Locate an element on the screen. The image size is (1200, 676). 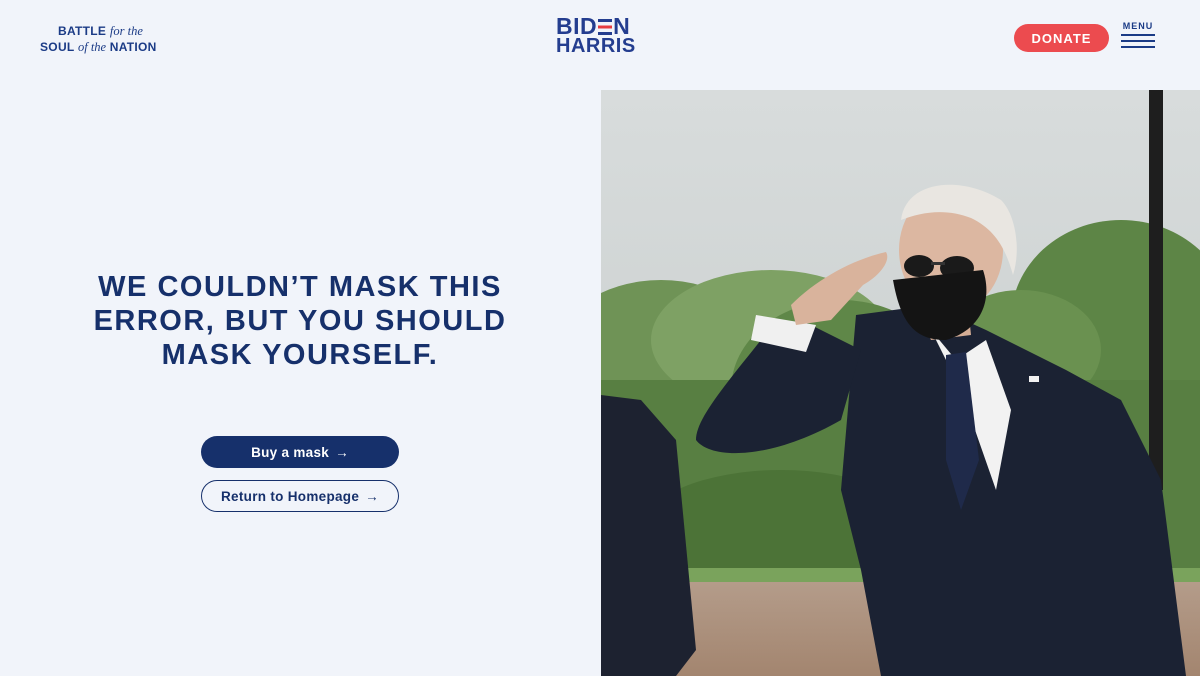
hamburger-menu-icon is located at coordinates (1138, 35).